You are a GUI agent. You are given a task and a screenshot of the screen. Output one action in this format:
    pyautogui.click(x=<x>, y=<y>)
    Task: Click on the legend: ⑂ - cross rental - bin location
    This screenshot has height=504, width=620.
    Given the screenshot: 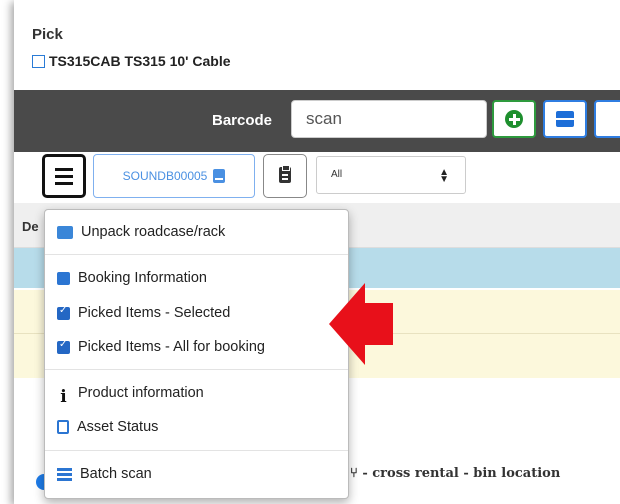 What is the action you would take?
    pyautogui.click(x=455, y=473)
    